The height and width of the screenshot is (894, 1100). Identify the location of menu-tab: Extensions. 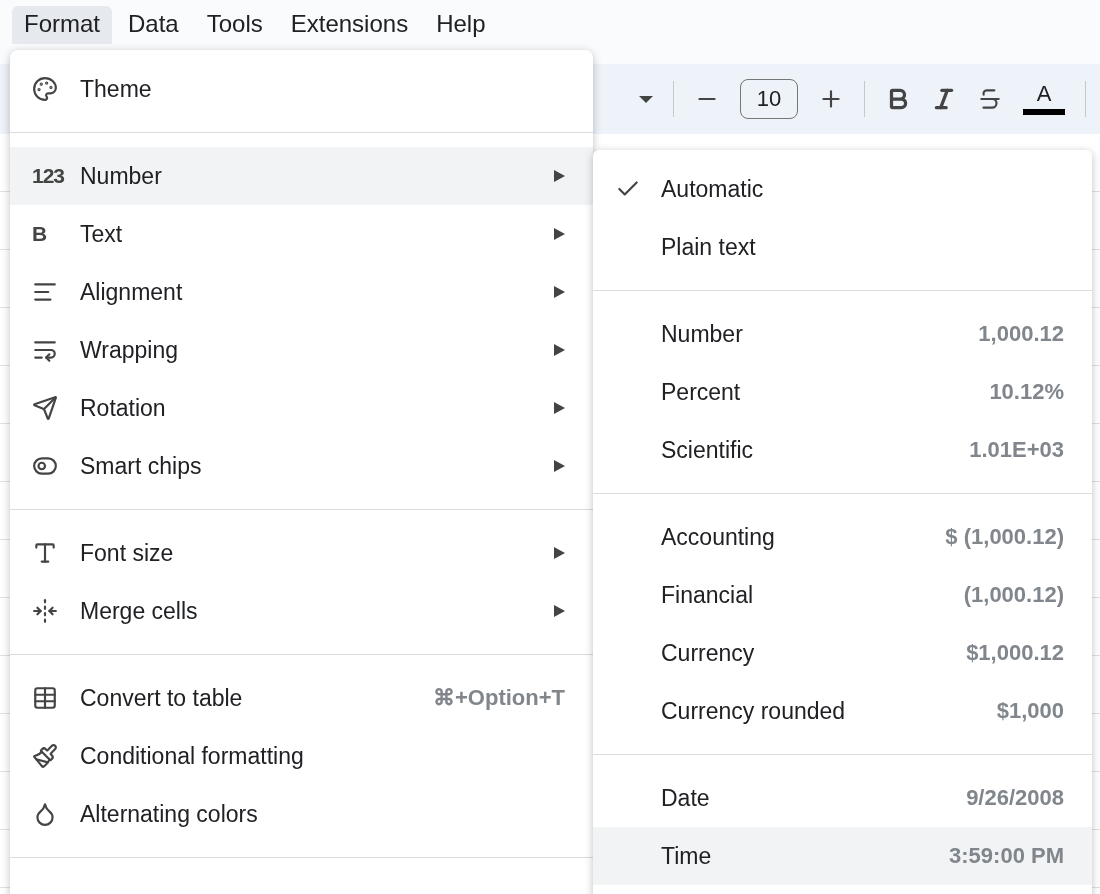
(349, 25).